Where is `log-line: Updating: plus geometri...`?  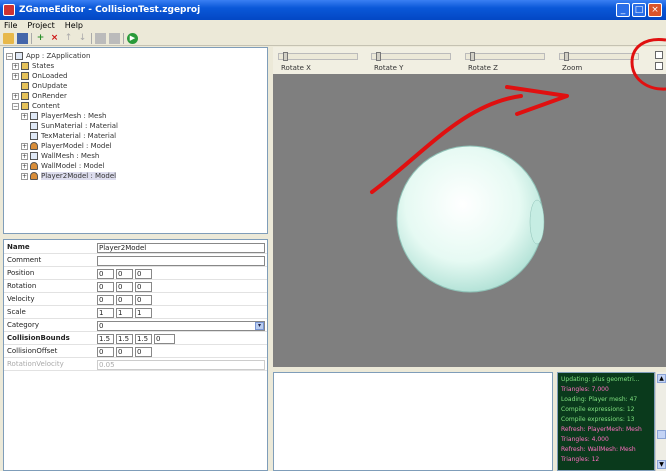 log-line: Updating: plus geometri... is located at coordinates (600, 379).